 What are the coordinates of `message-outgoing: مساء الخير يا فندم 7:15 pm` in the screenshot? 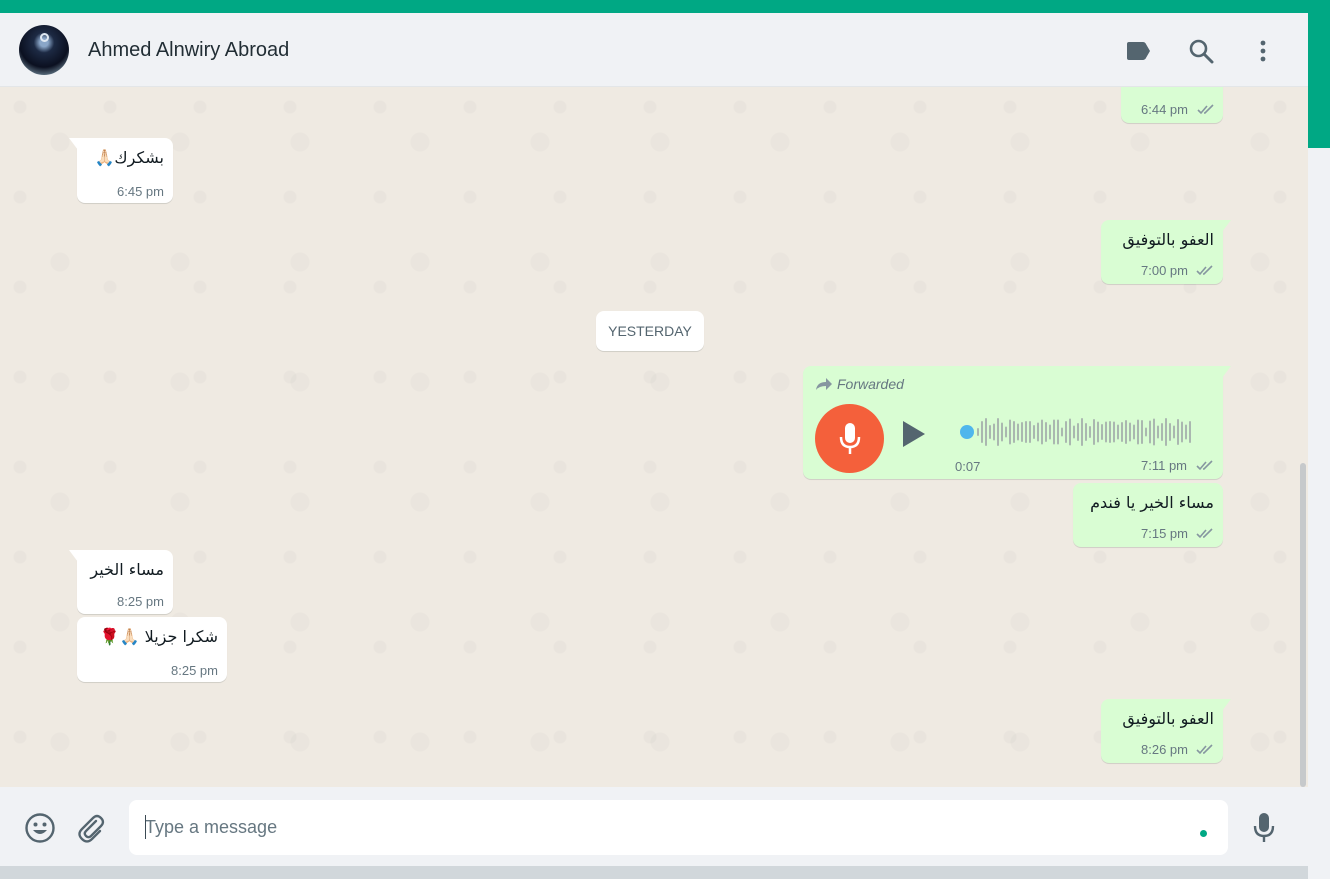 It's located at (1148, 515).